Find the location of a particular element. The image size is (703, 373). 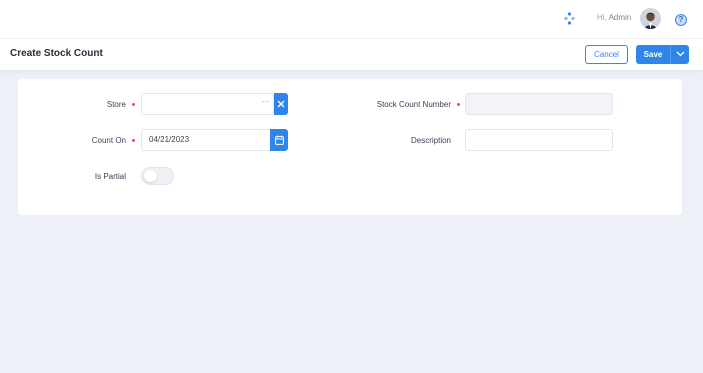

calendar-button is located at coordinates (279, 140).